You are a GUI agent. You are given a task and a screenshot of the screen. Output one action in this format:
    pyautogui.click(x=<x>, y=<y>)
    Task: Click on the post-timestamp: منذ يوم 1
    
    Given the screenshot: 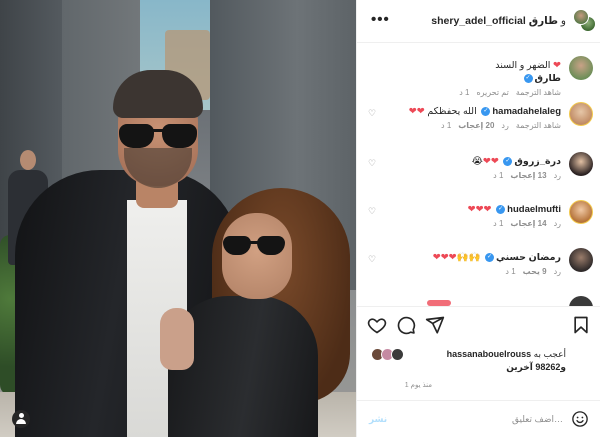 What is the action you would take?
    pyautogui.click(x=418, y=385)
    